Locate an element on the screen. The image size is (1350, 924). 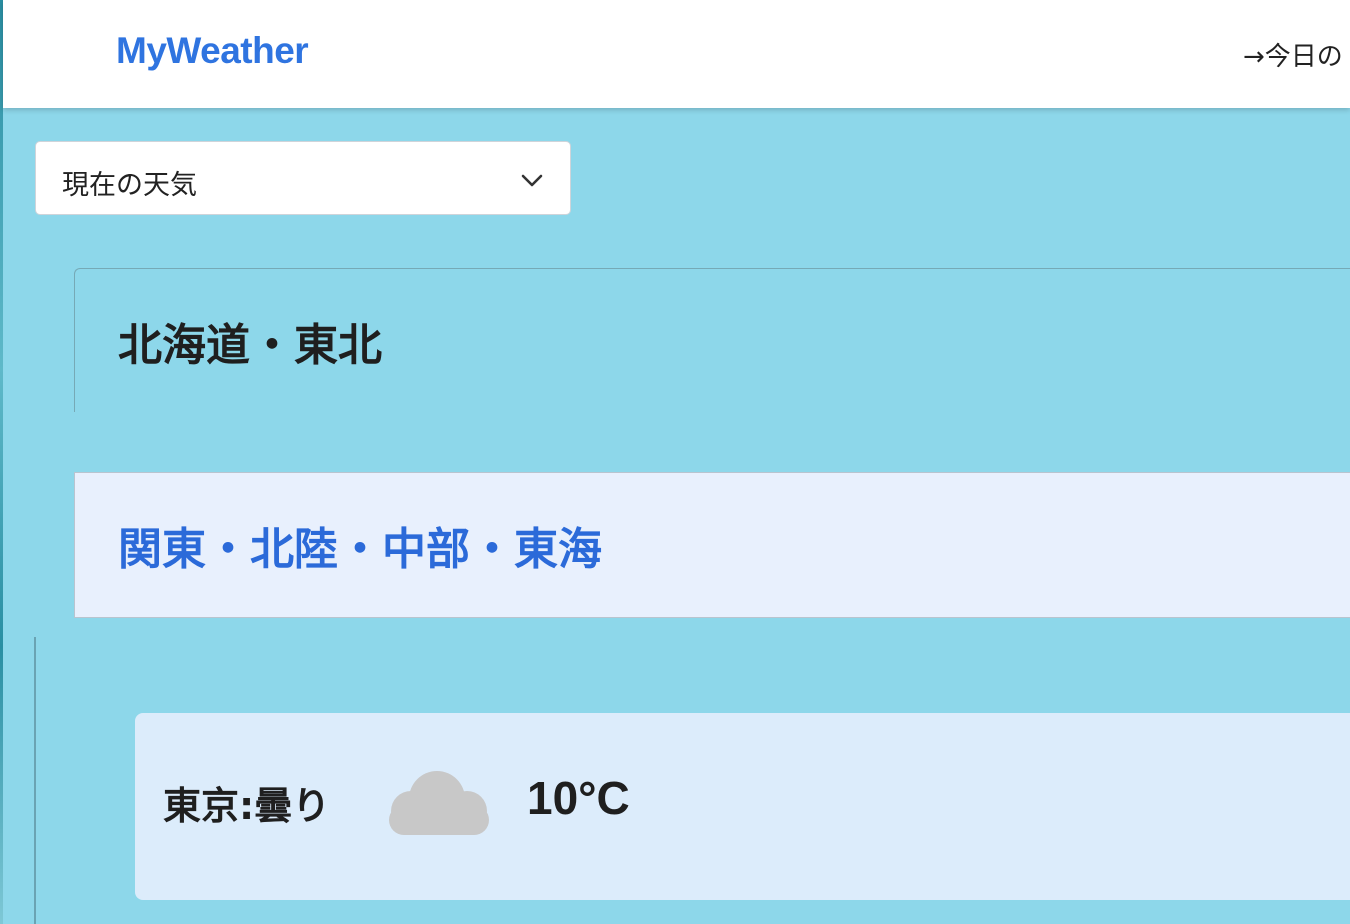
region-title: 北海道・東北 is located at coordinates (250, 345).